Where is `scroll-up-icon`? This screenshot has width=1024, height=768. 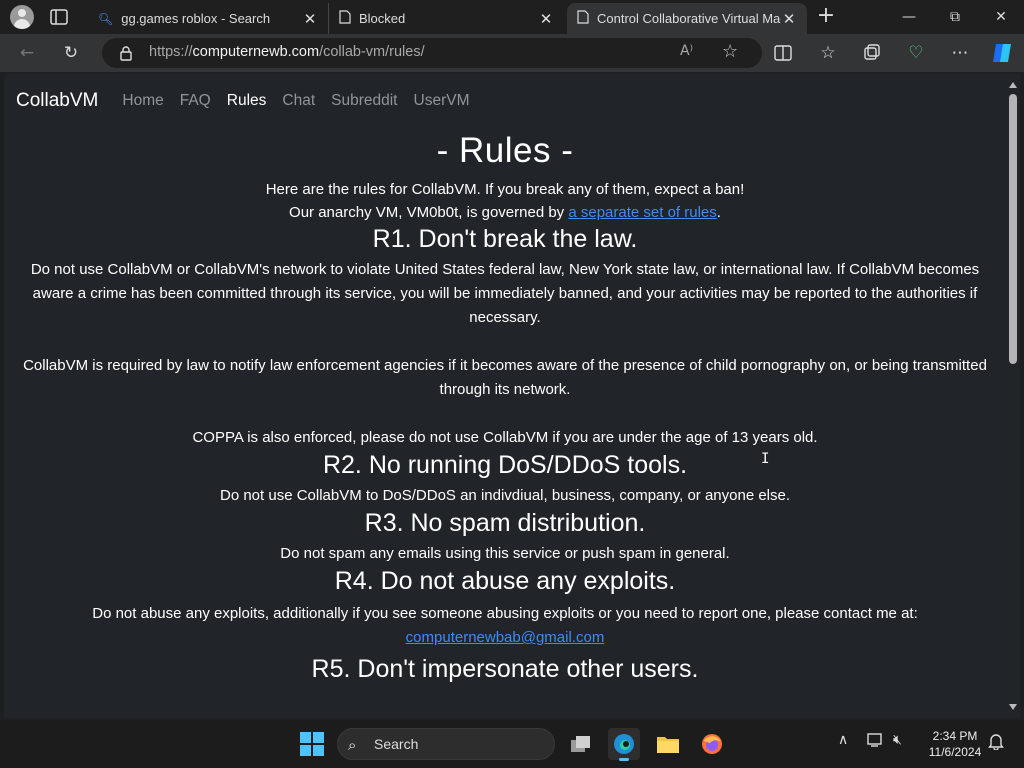
scroll-up-icon is located at coordinates (1013, 85).